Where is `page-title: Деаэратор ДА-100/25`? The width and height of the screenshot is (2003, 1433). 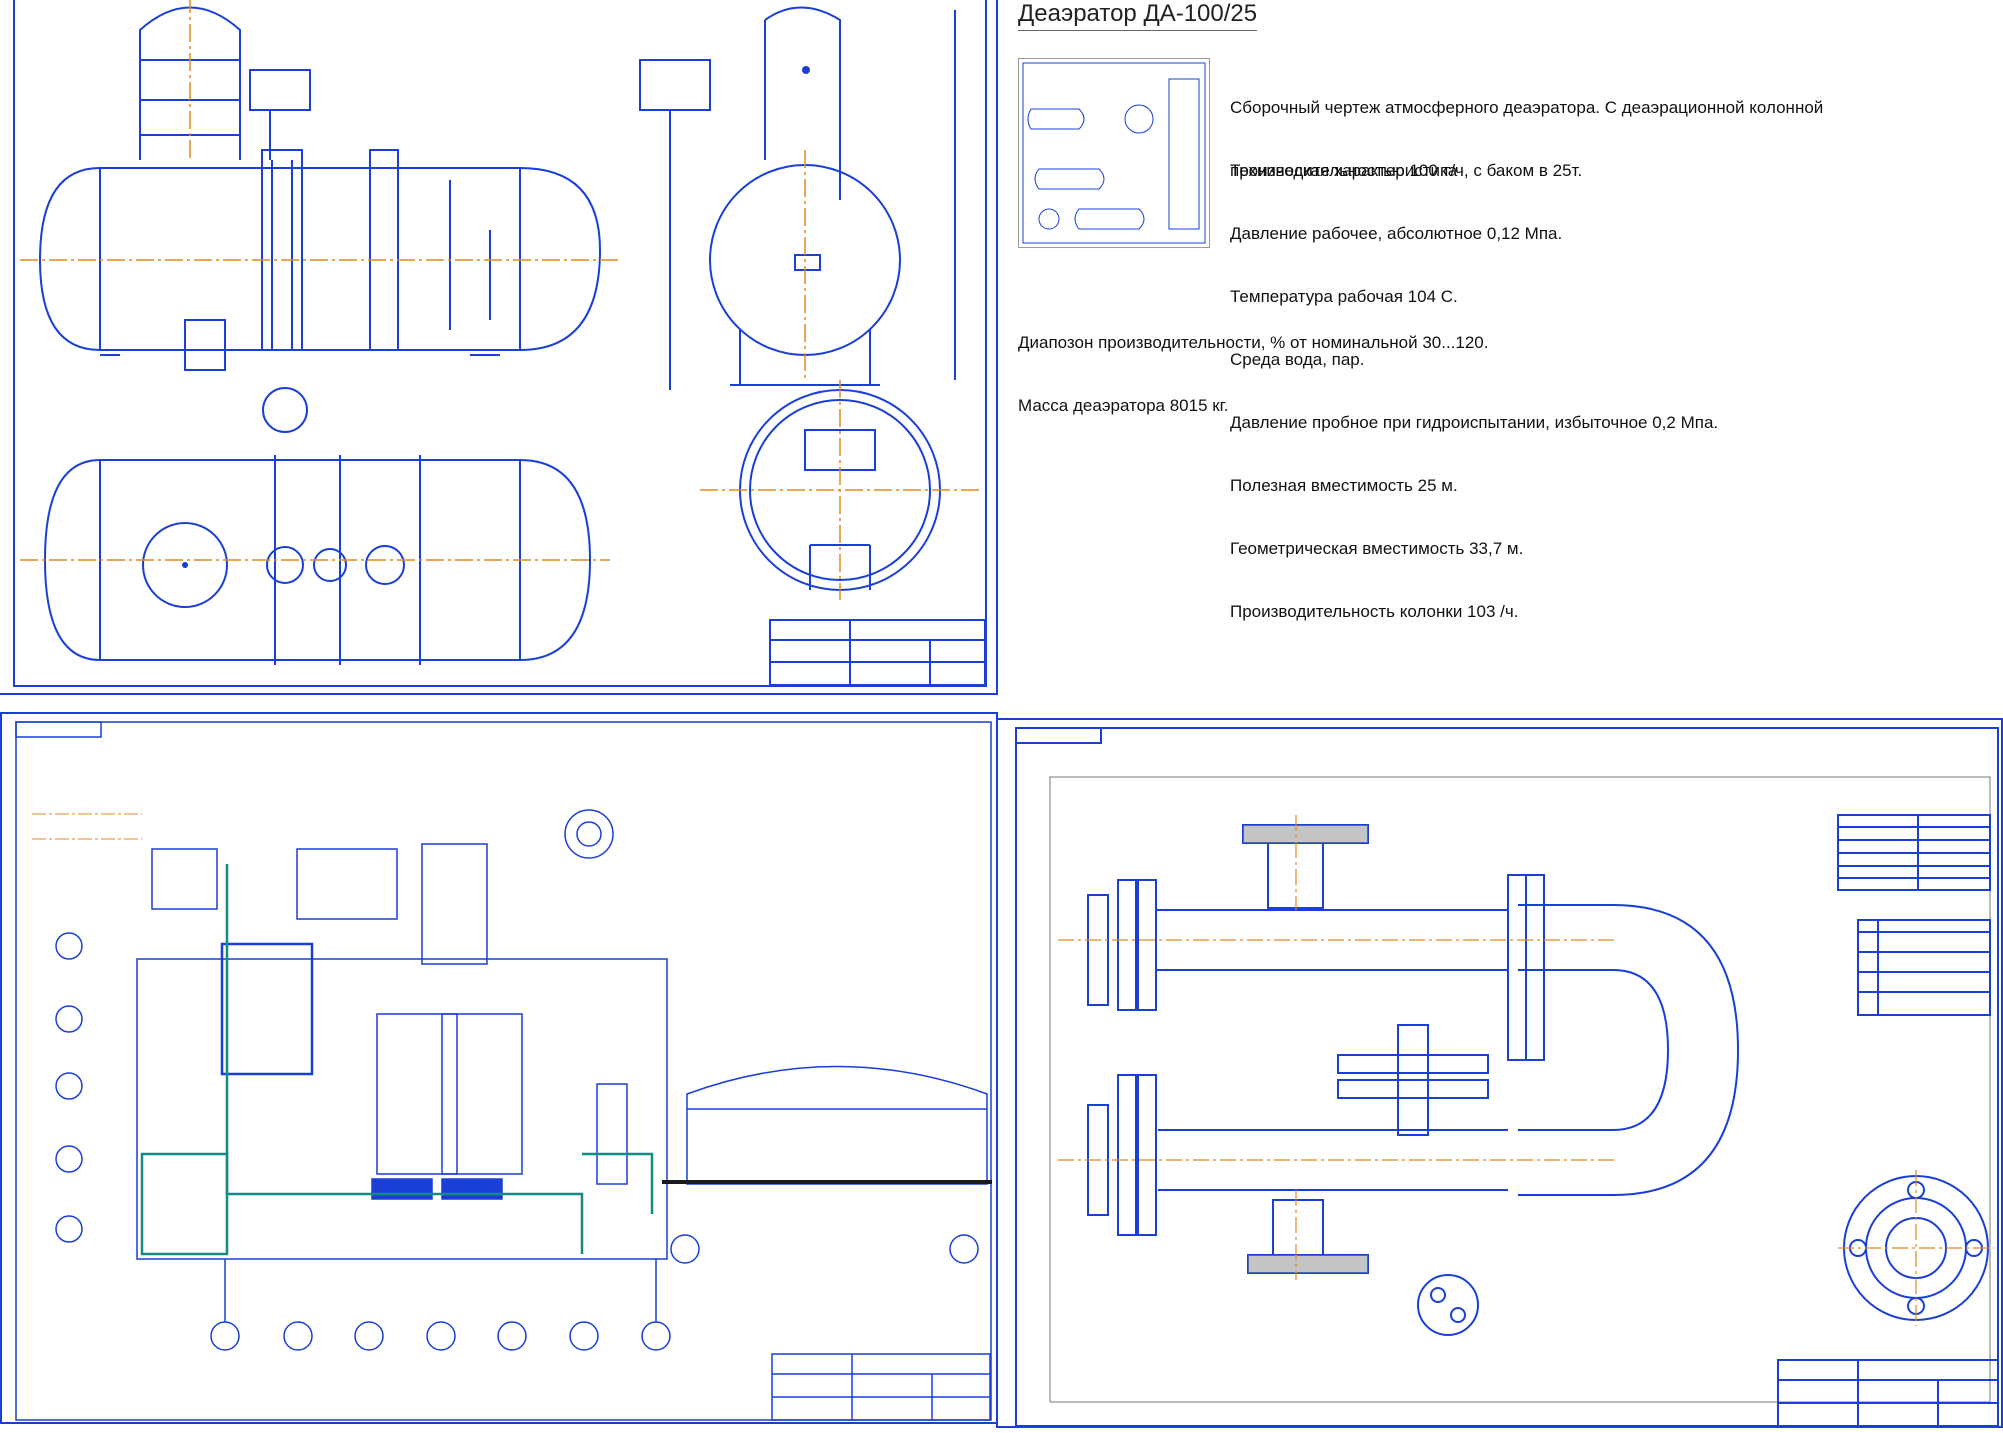
page-title: Деаэратор ДА-100/25 is located at coordinates (1138, 15).